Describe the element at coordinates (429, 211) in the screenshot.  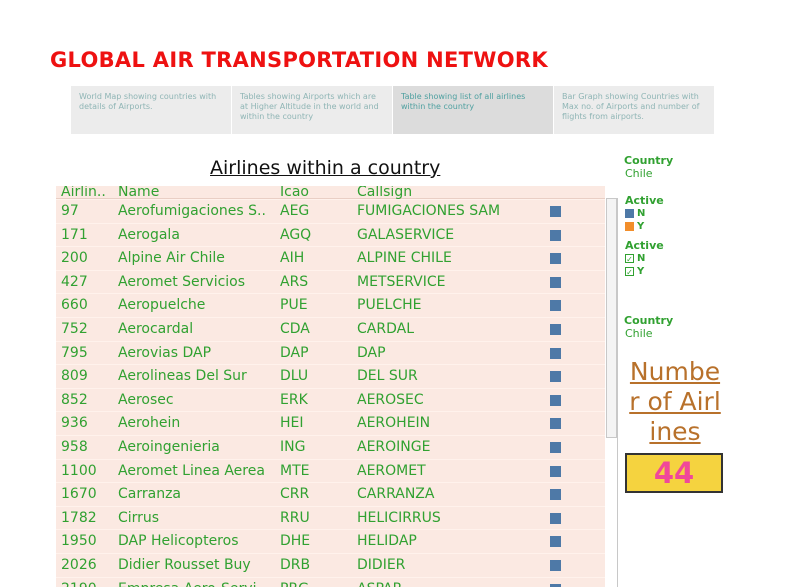
I see `cell-callsign: FUMIGACIONES SAM` at that location.